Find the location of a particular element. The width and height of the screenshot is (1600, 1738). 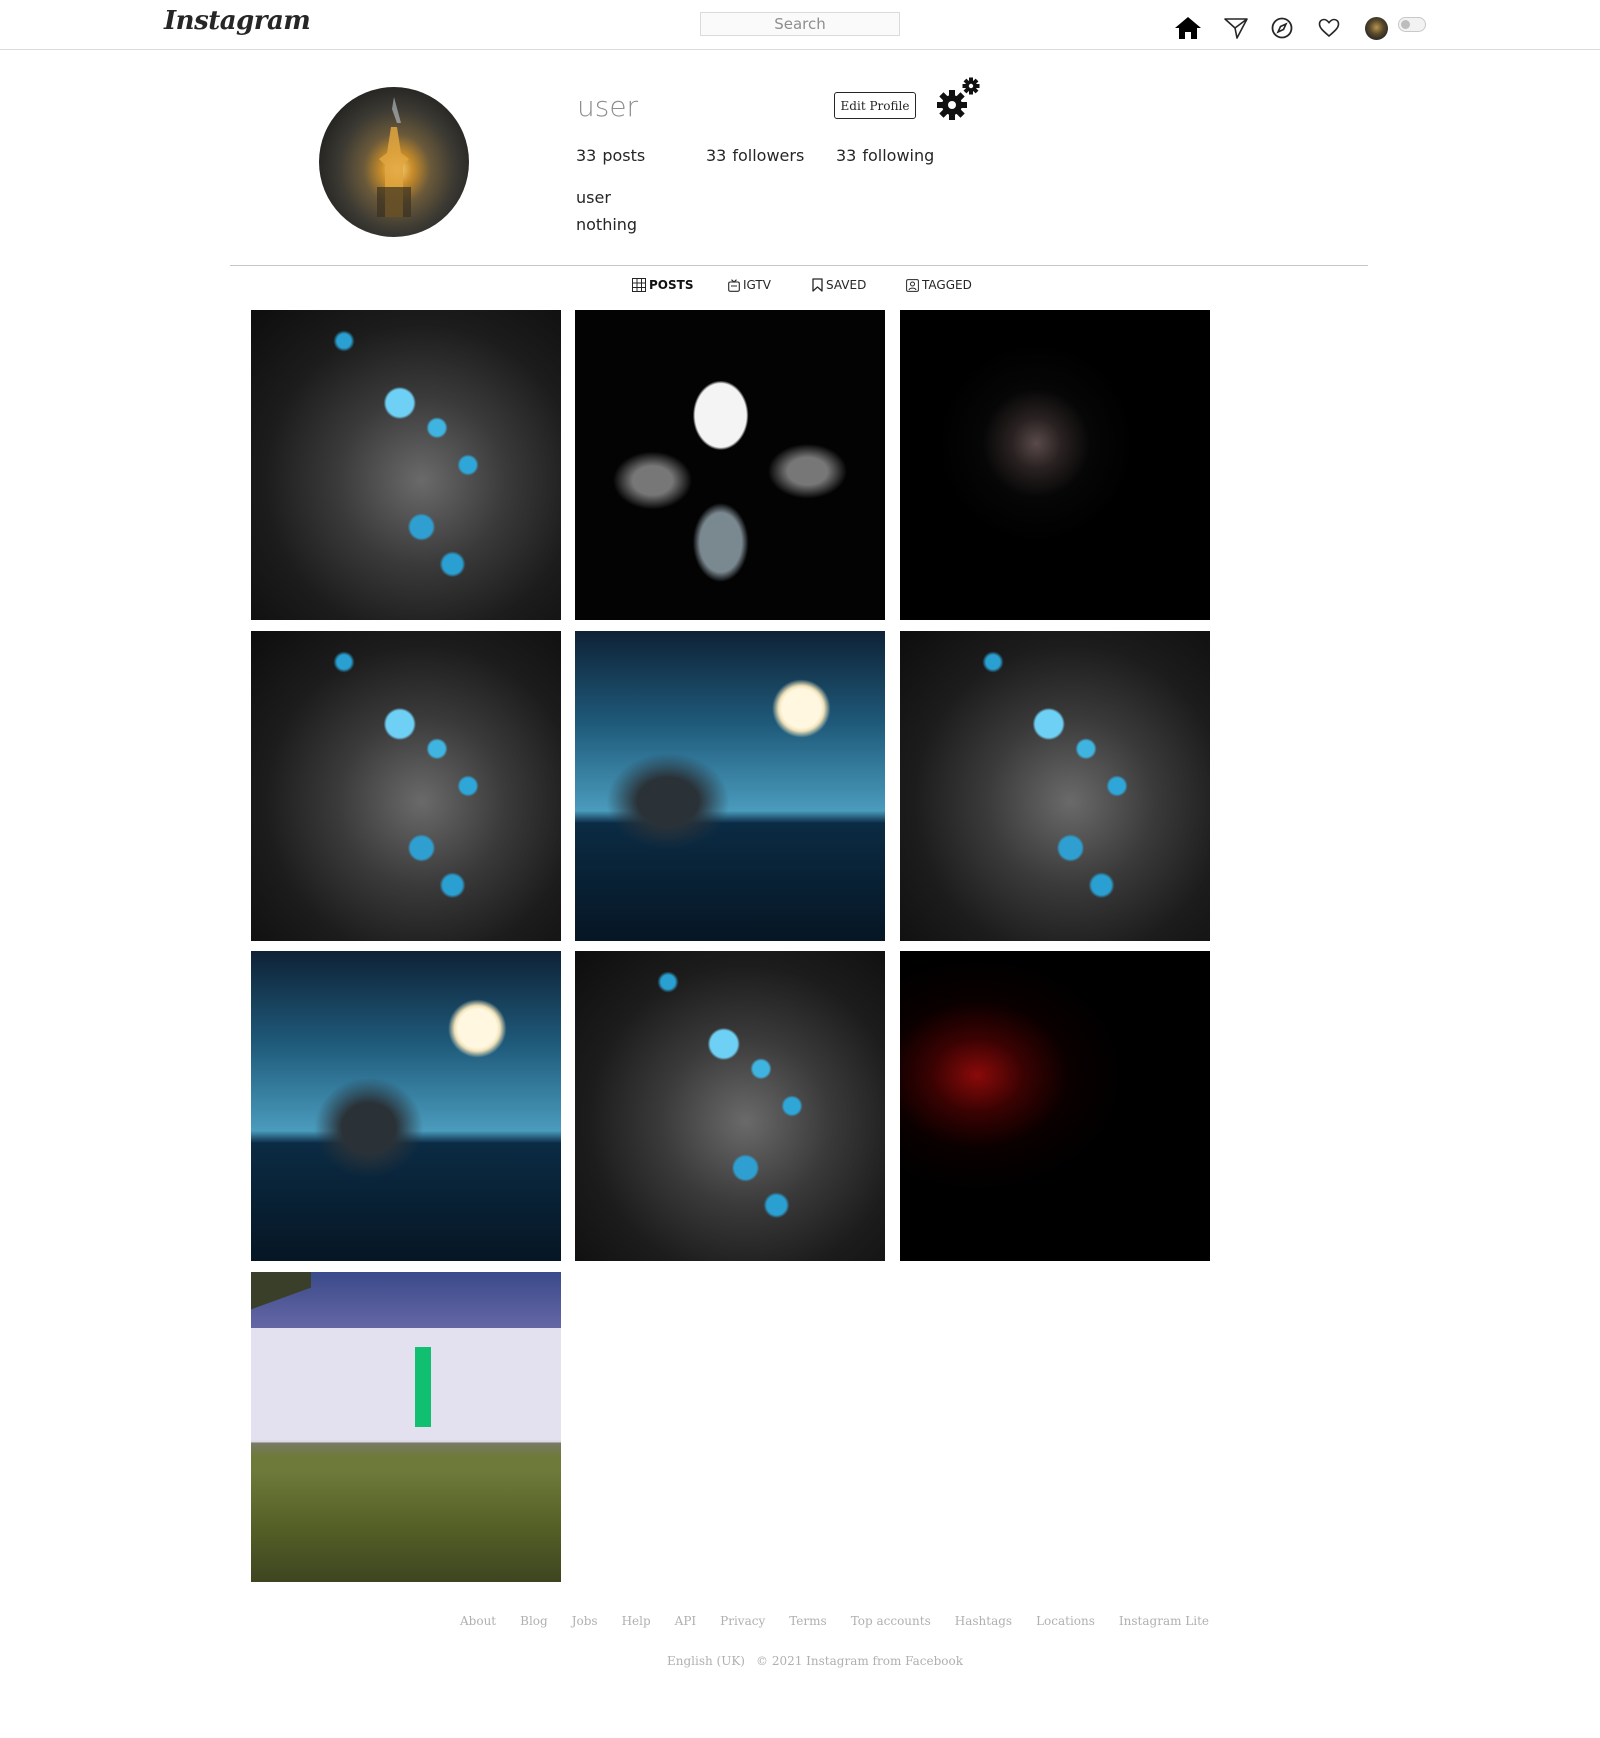

footer-link-terms: Terms is located at coordinates (807, 1621).